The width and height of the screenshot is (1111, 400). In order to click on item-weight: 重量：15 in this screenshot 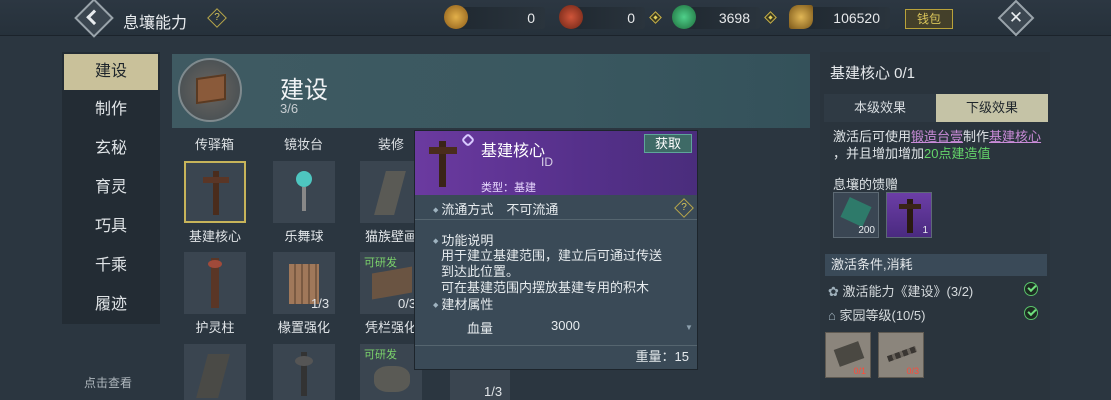, I will do `click(662, 356)`.